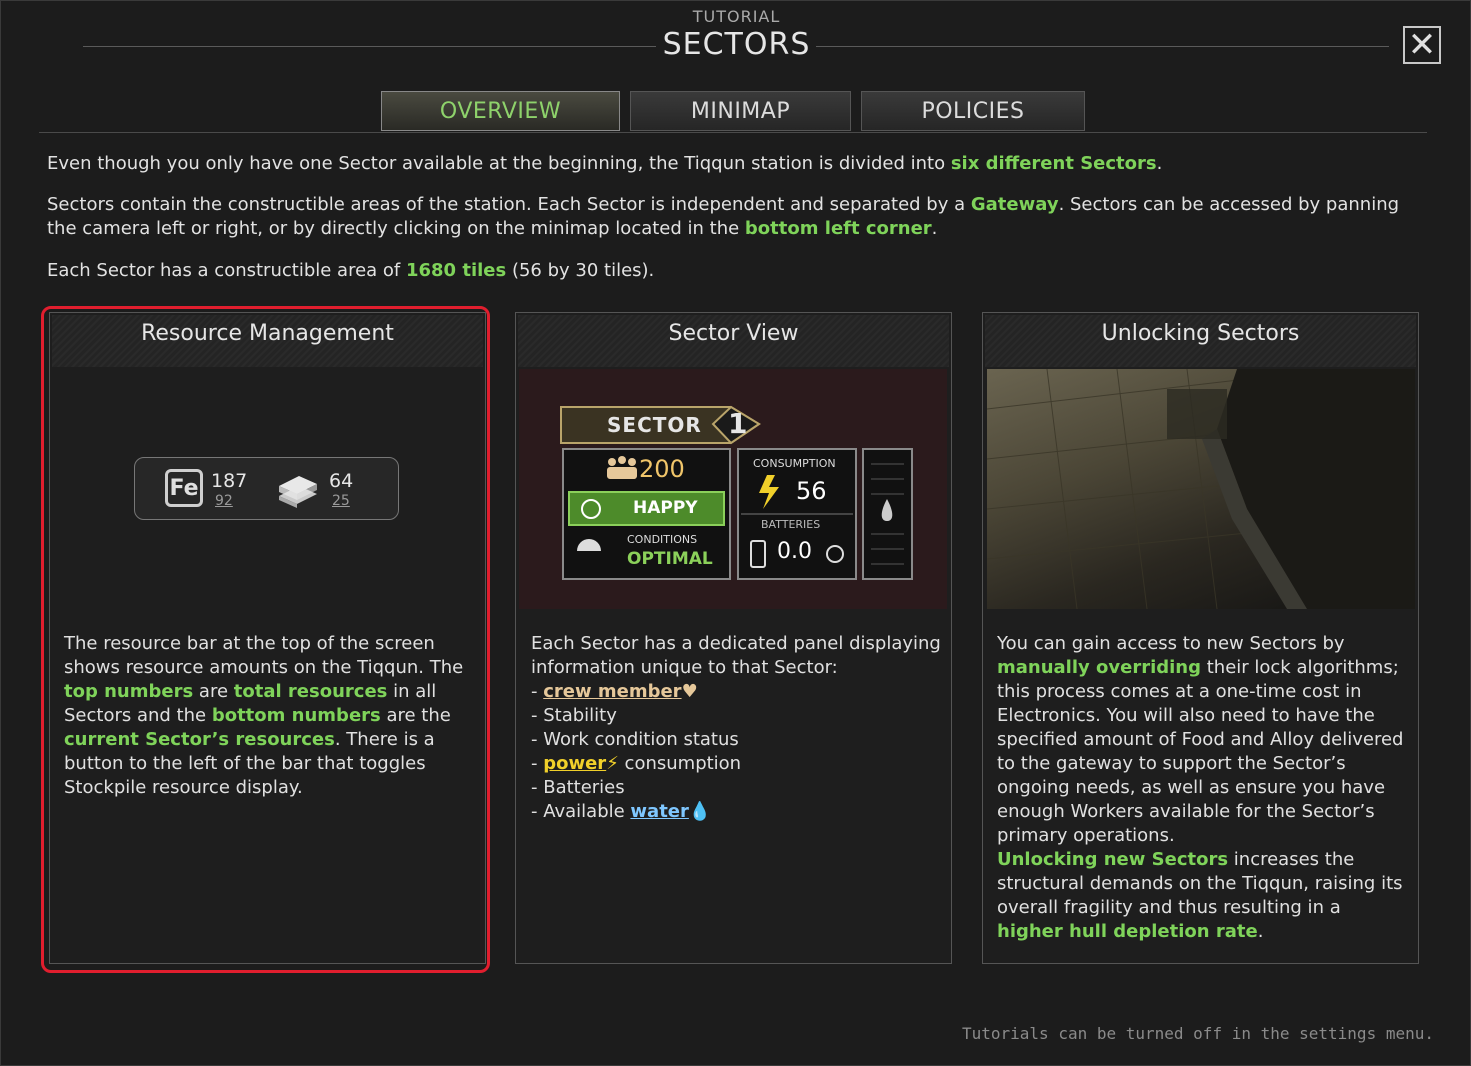  Describe the element at coordinates (1201, 489) in the screenshot. I see `unlocking-screenshot-image` at that location.